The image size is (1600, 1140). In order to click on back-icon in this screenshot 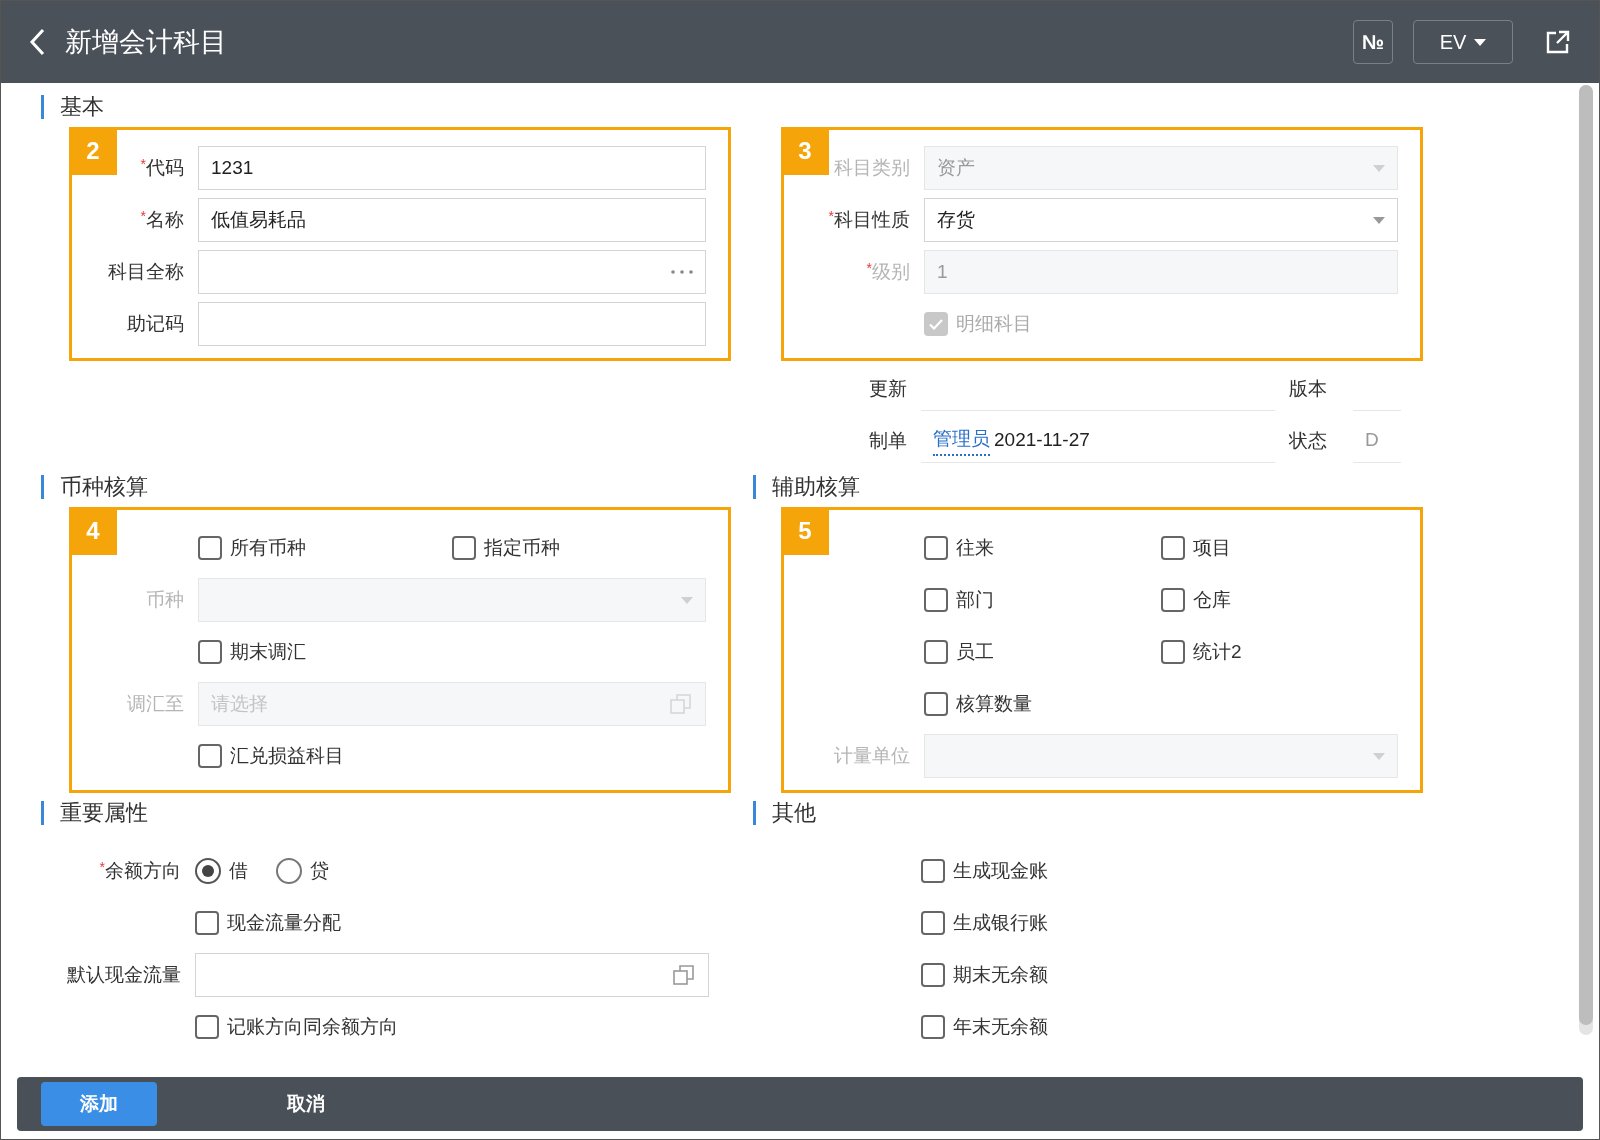, I will do `click(37, 42)`.